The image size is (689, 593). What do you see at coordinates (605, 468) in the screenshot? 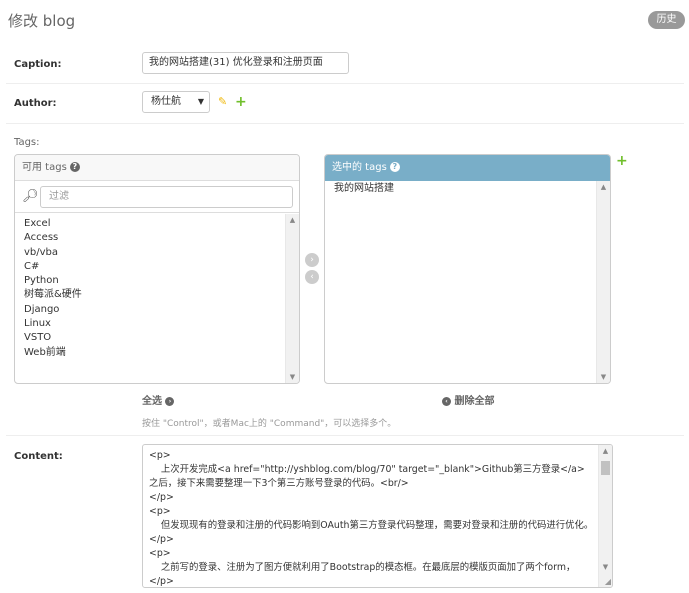
I see `scroll-thumb` at bounding box center [605, 468].